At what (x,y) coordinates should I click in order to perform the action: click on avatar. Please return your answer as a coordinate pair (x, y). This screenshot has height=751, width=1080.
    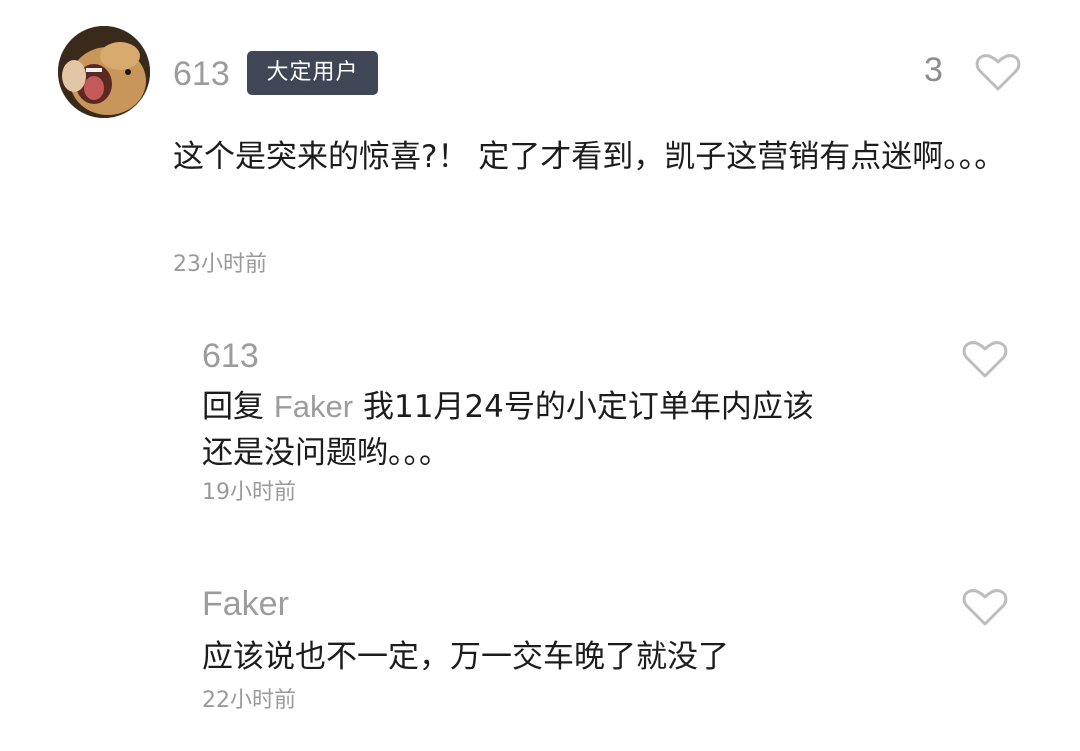
    Looking at the image, I should click on (104, 72).